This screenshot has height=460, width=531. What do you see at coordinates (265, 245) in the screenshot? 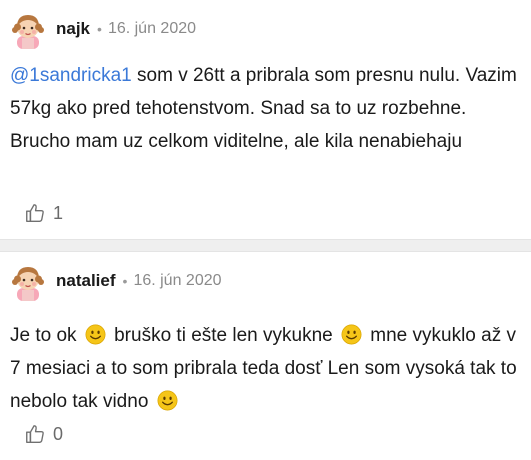
I see `post-divider` at bounding box center [265, 245].